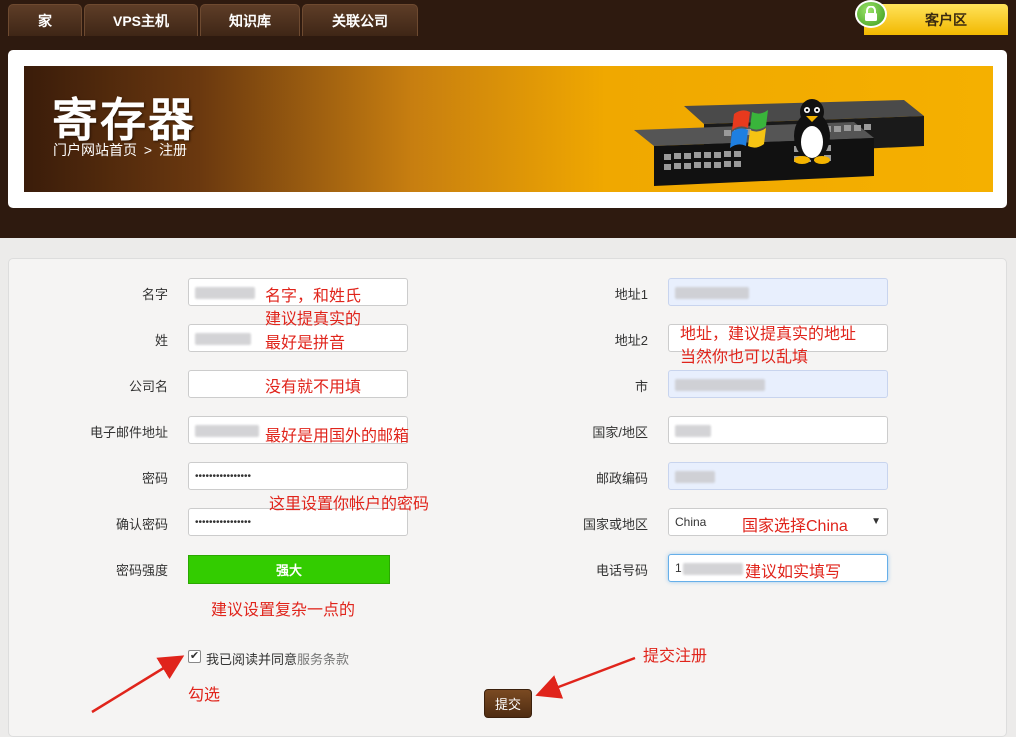 The height and width of the screenshot is (737, 1016). What do you see at coordinates (585, 677) in the screenshot?
I see `arrow-to-submit` at bounding box center [585, 677].